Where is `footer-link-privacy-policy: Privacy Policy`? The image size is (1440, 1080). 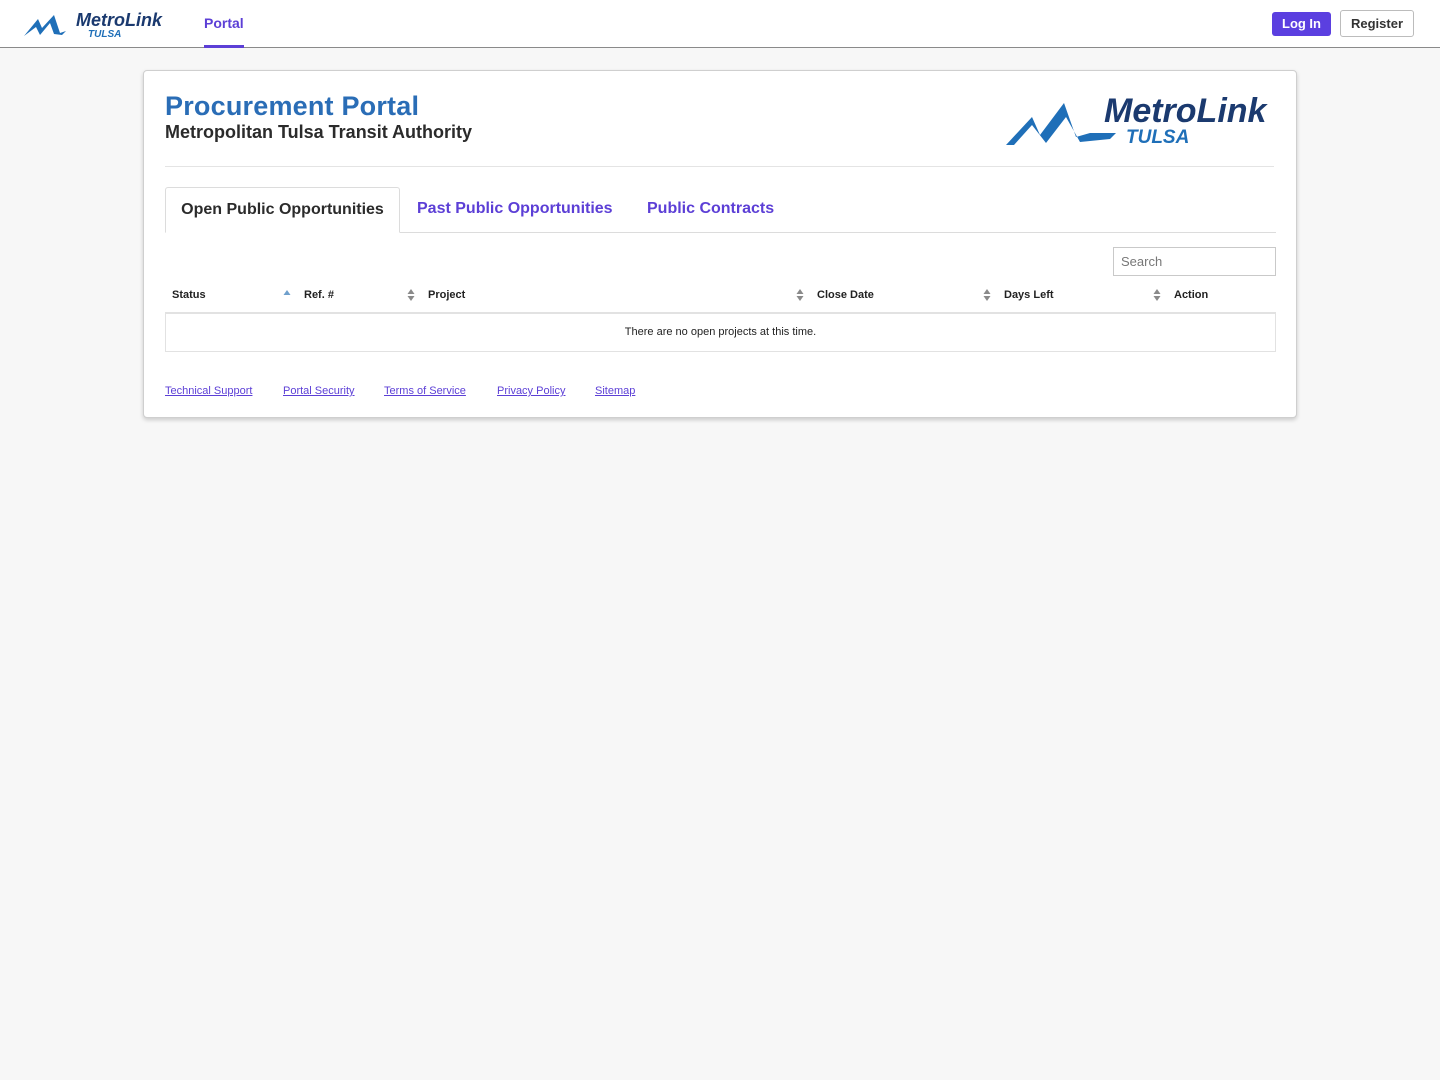 footer-link-privacy-policy: Privacy Policy is located at coordinates (531, 391).